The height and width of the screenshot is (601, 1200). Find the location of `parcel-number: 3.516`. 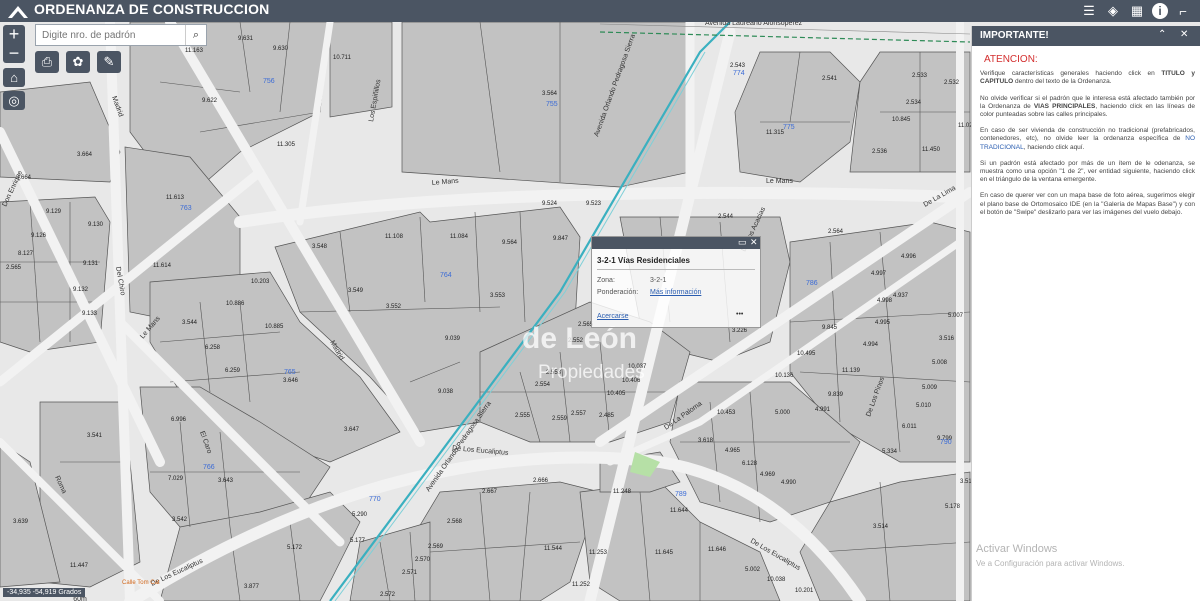

parcel-number: 3.516 is located at coordinates (947, 339).